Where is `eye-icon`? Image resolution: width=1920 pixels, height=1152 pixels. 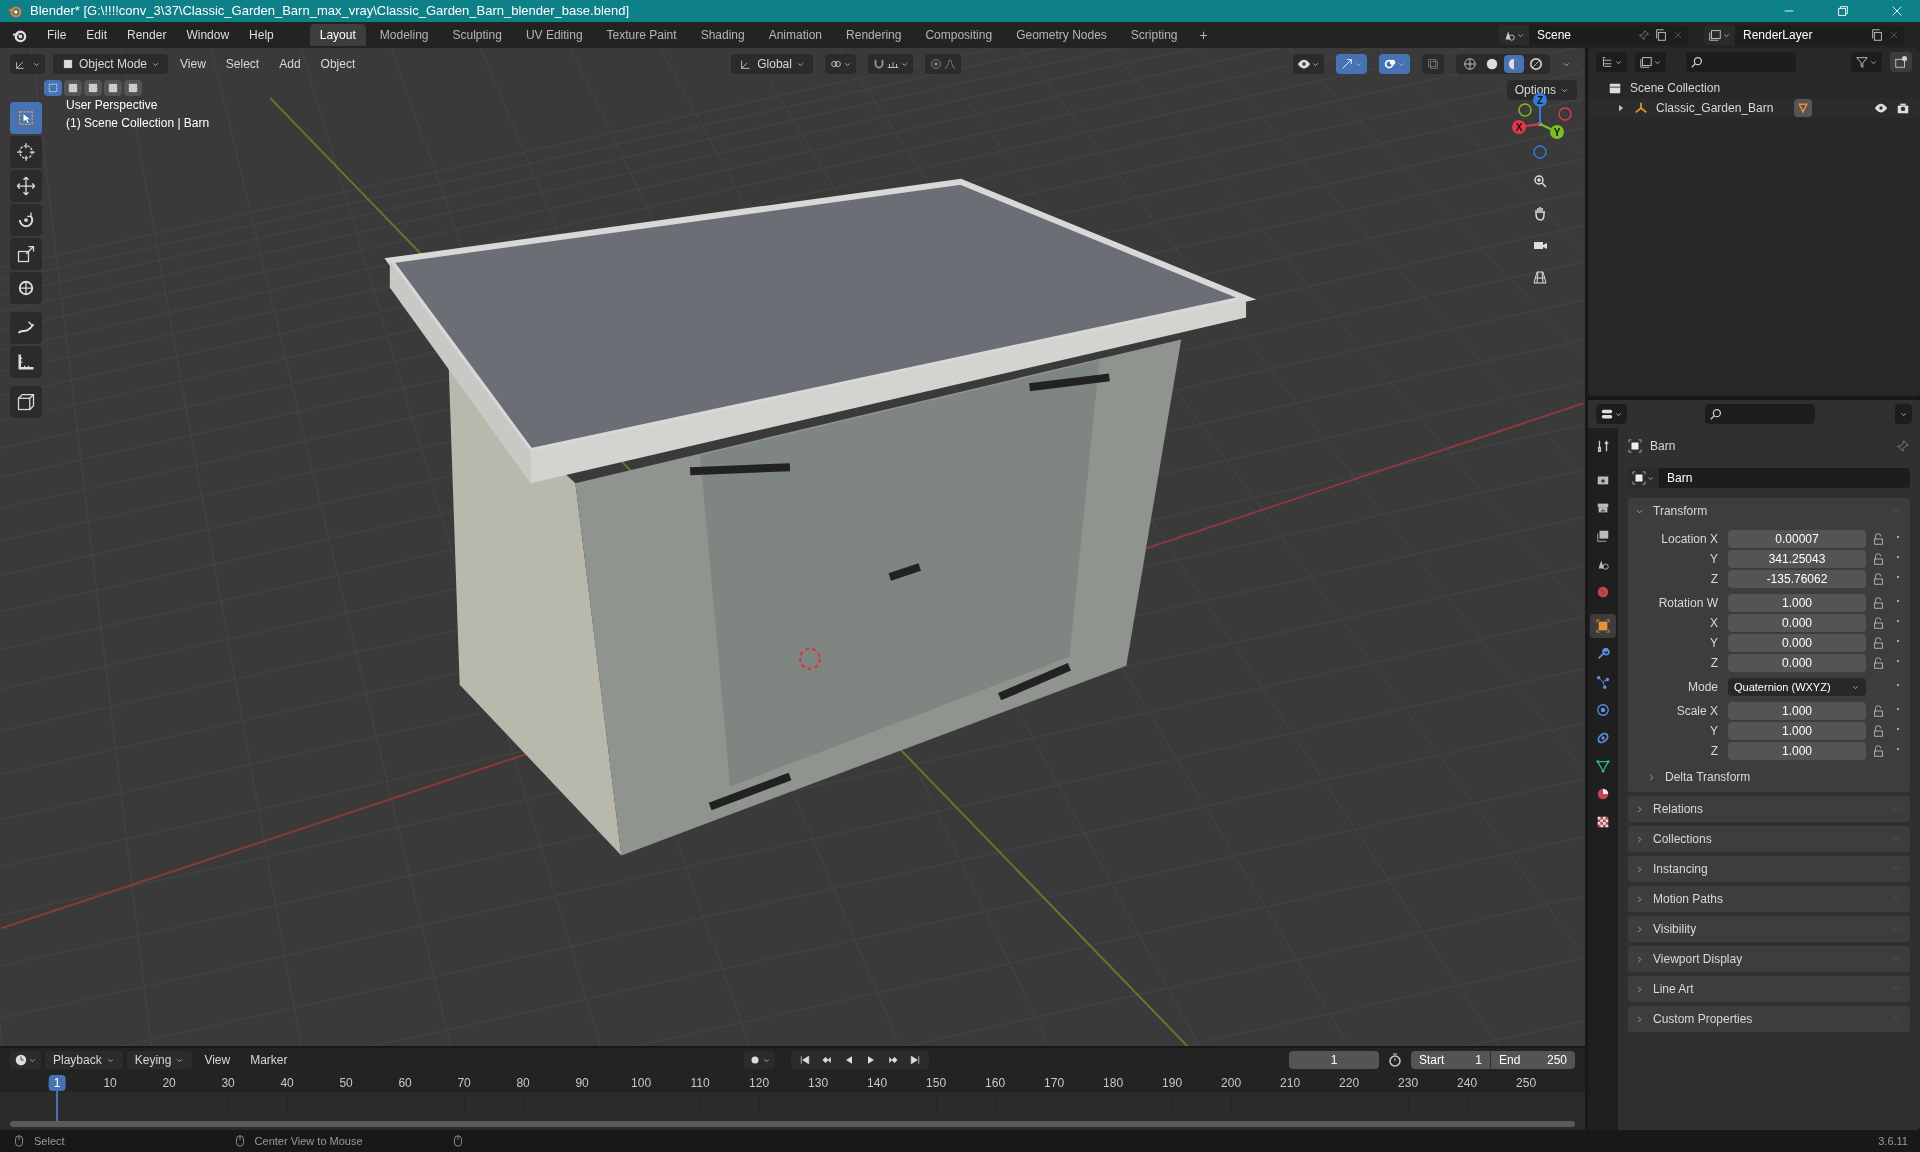
eye-icon is located at coordinates (1881, 108).